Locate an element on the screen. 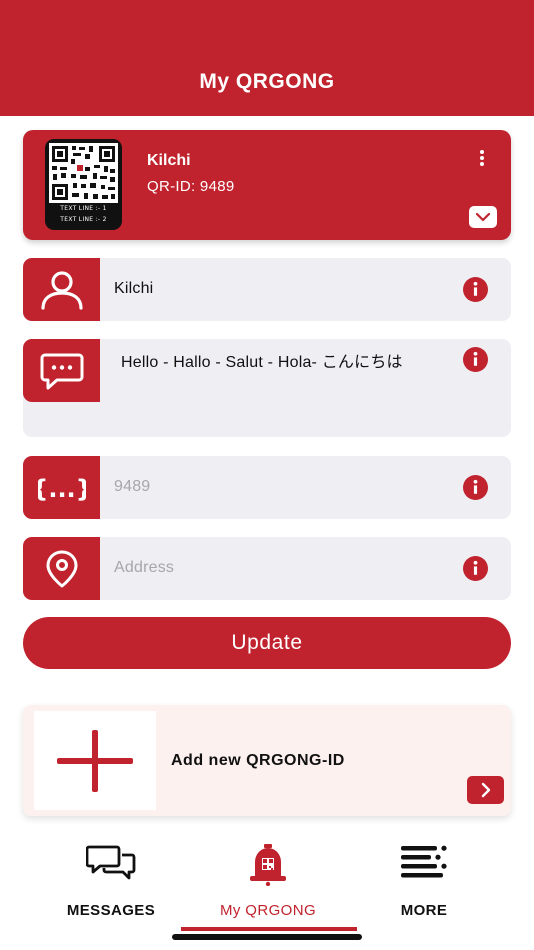 The image size is (534, 950). code-field-icon-box: {...} is located at coordinates (61, 487).